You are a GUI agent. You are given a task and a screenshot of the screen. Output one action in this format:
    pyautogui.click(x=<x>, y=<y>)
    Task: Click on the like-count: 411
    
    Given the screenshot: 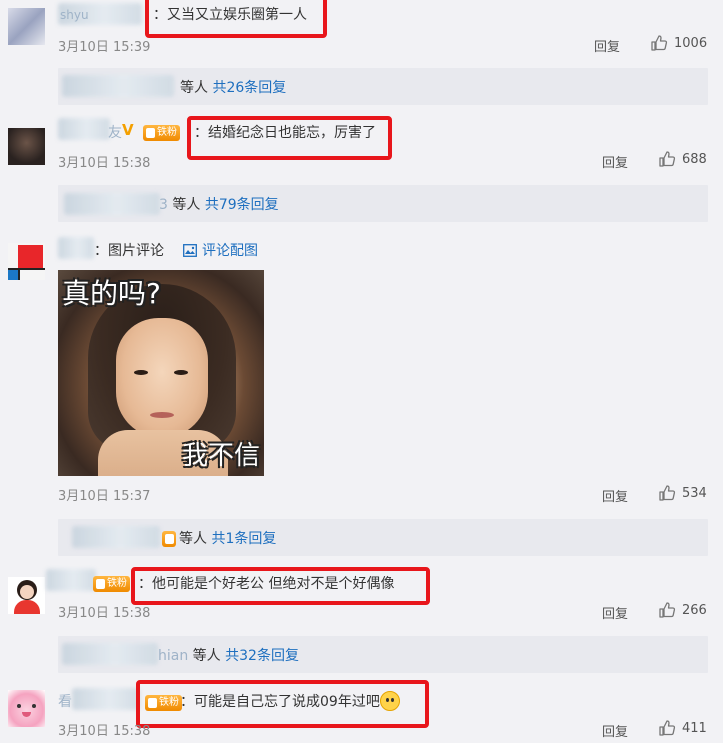 What is the action you would take?
    pyautogui.click(x=694, y=728)
    